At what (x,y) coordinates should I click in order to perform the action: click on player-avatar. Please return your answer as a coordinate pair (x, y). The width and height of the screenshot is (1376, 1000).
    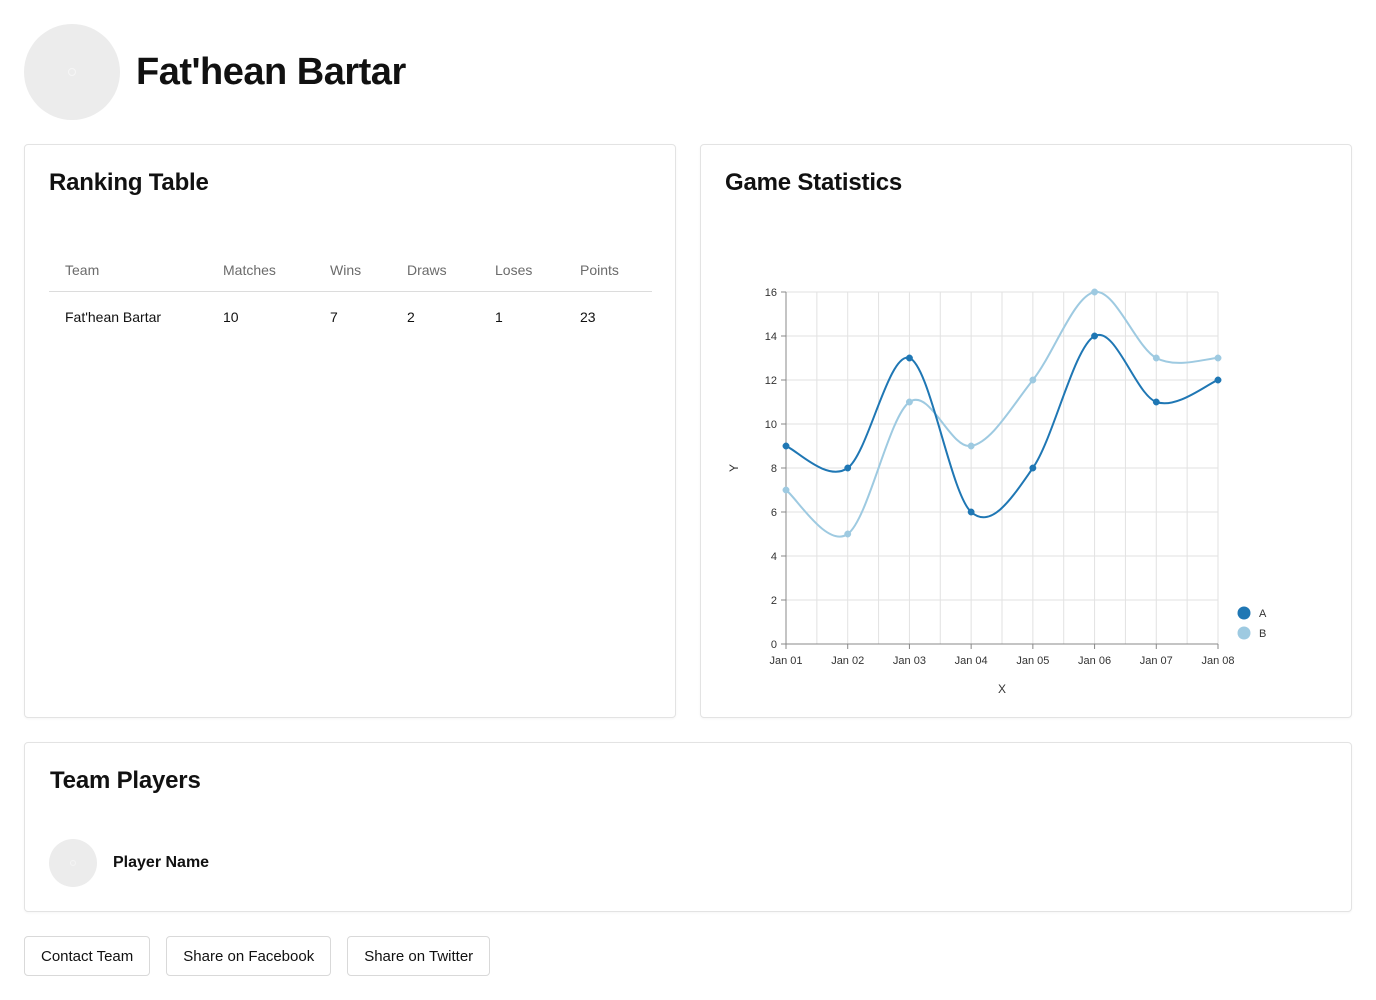
    Looking at the image, I should click on (73, 863).